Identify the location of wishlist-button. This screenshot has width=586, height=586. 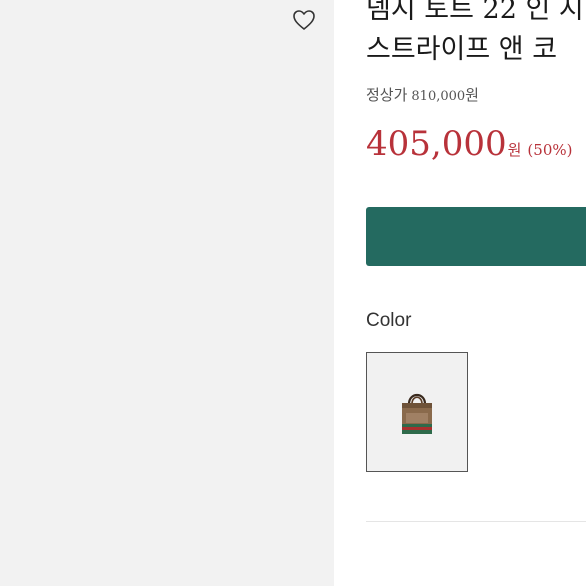
(304, 20).